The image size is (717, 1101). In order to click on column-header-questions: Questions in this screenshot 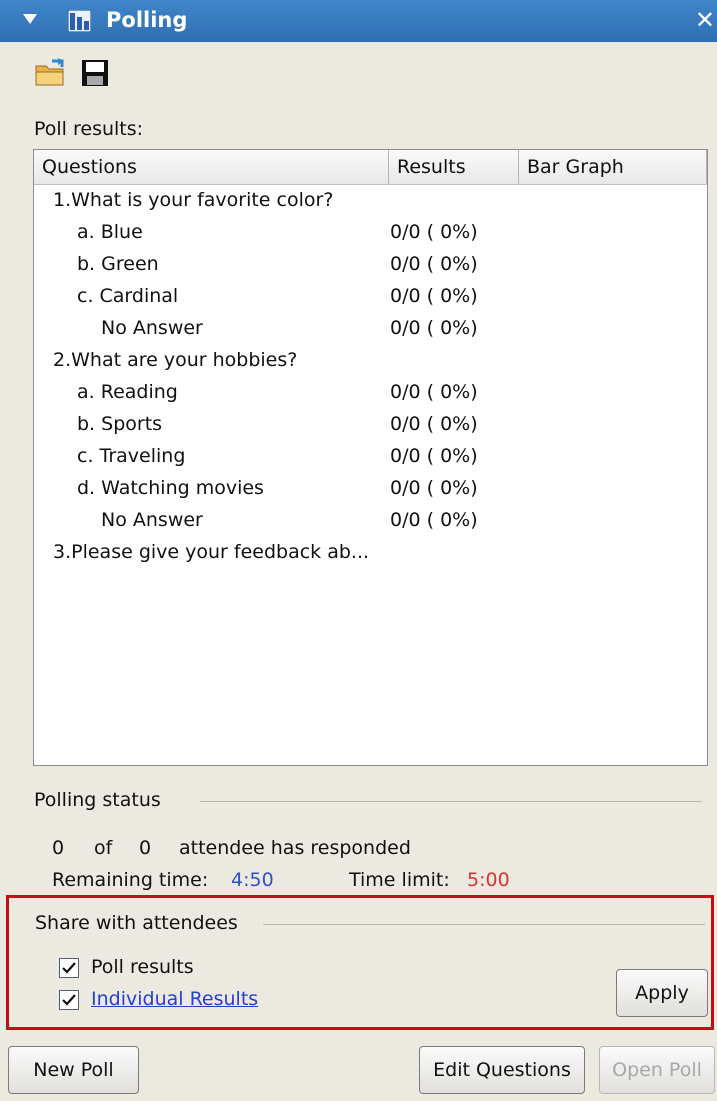, I will do `click(211, 167)`.